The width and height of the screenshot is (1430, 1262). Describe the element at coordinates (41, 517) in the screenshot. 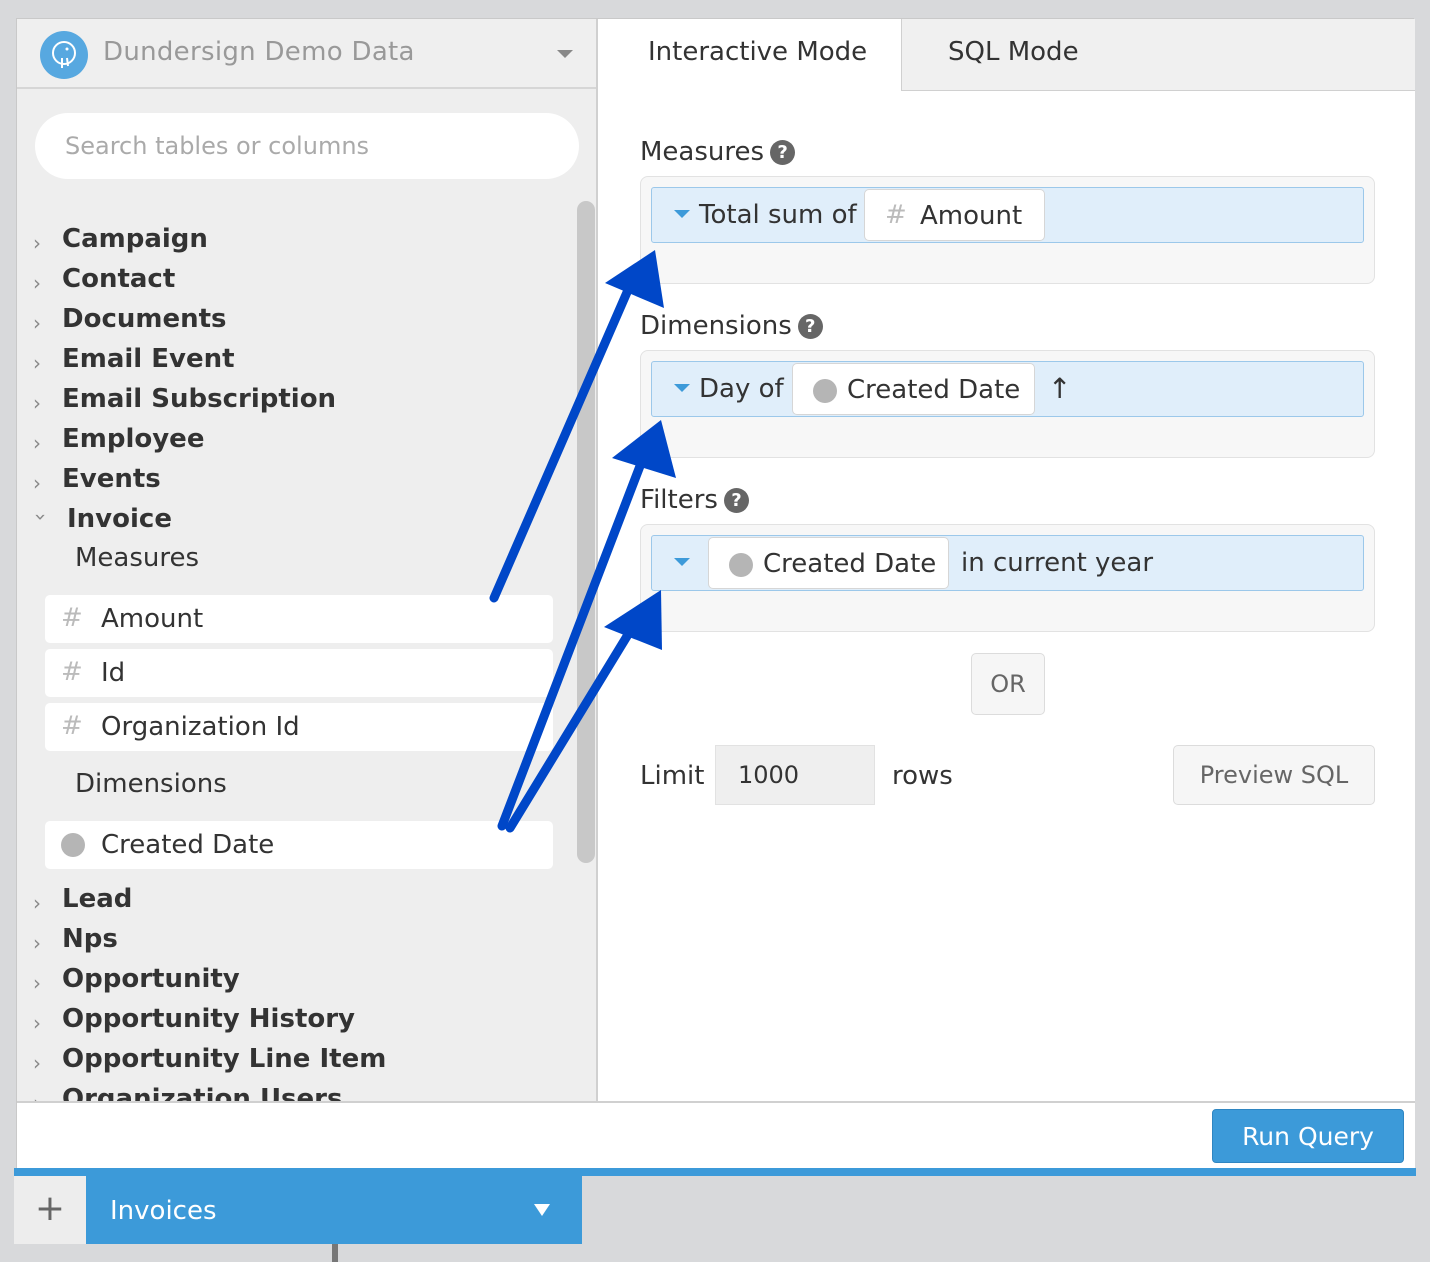

I see `chevron-down-icon: ›` at that location.